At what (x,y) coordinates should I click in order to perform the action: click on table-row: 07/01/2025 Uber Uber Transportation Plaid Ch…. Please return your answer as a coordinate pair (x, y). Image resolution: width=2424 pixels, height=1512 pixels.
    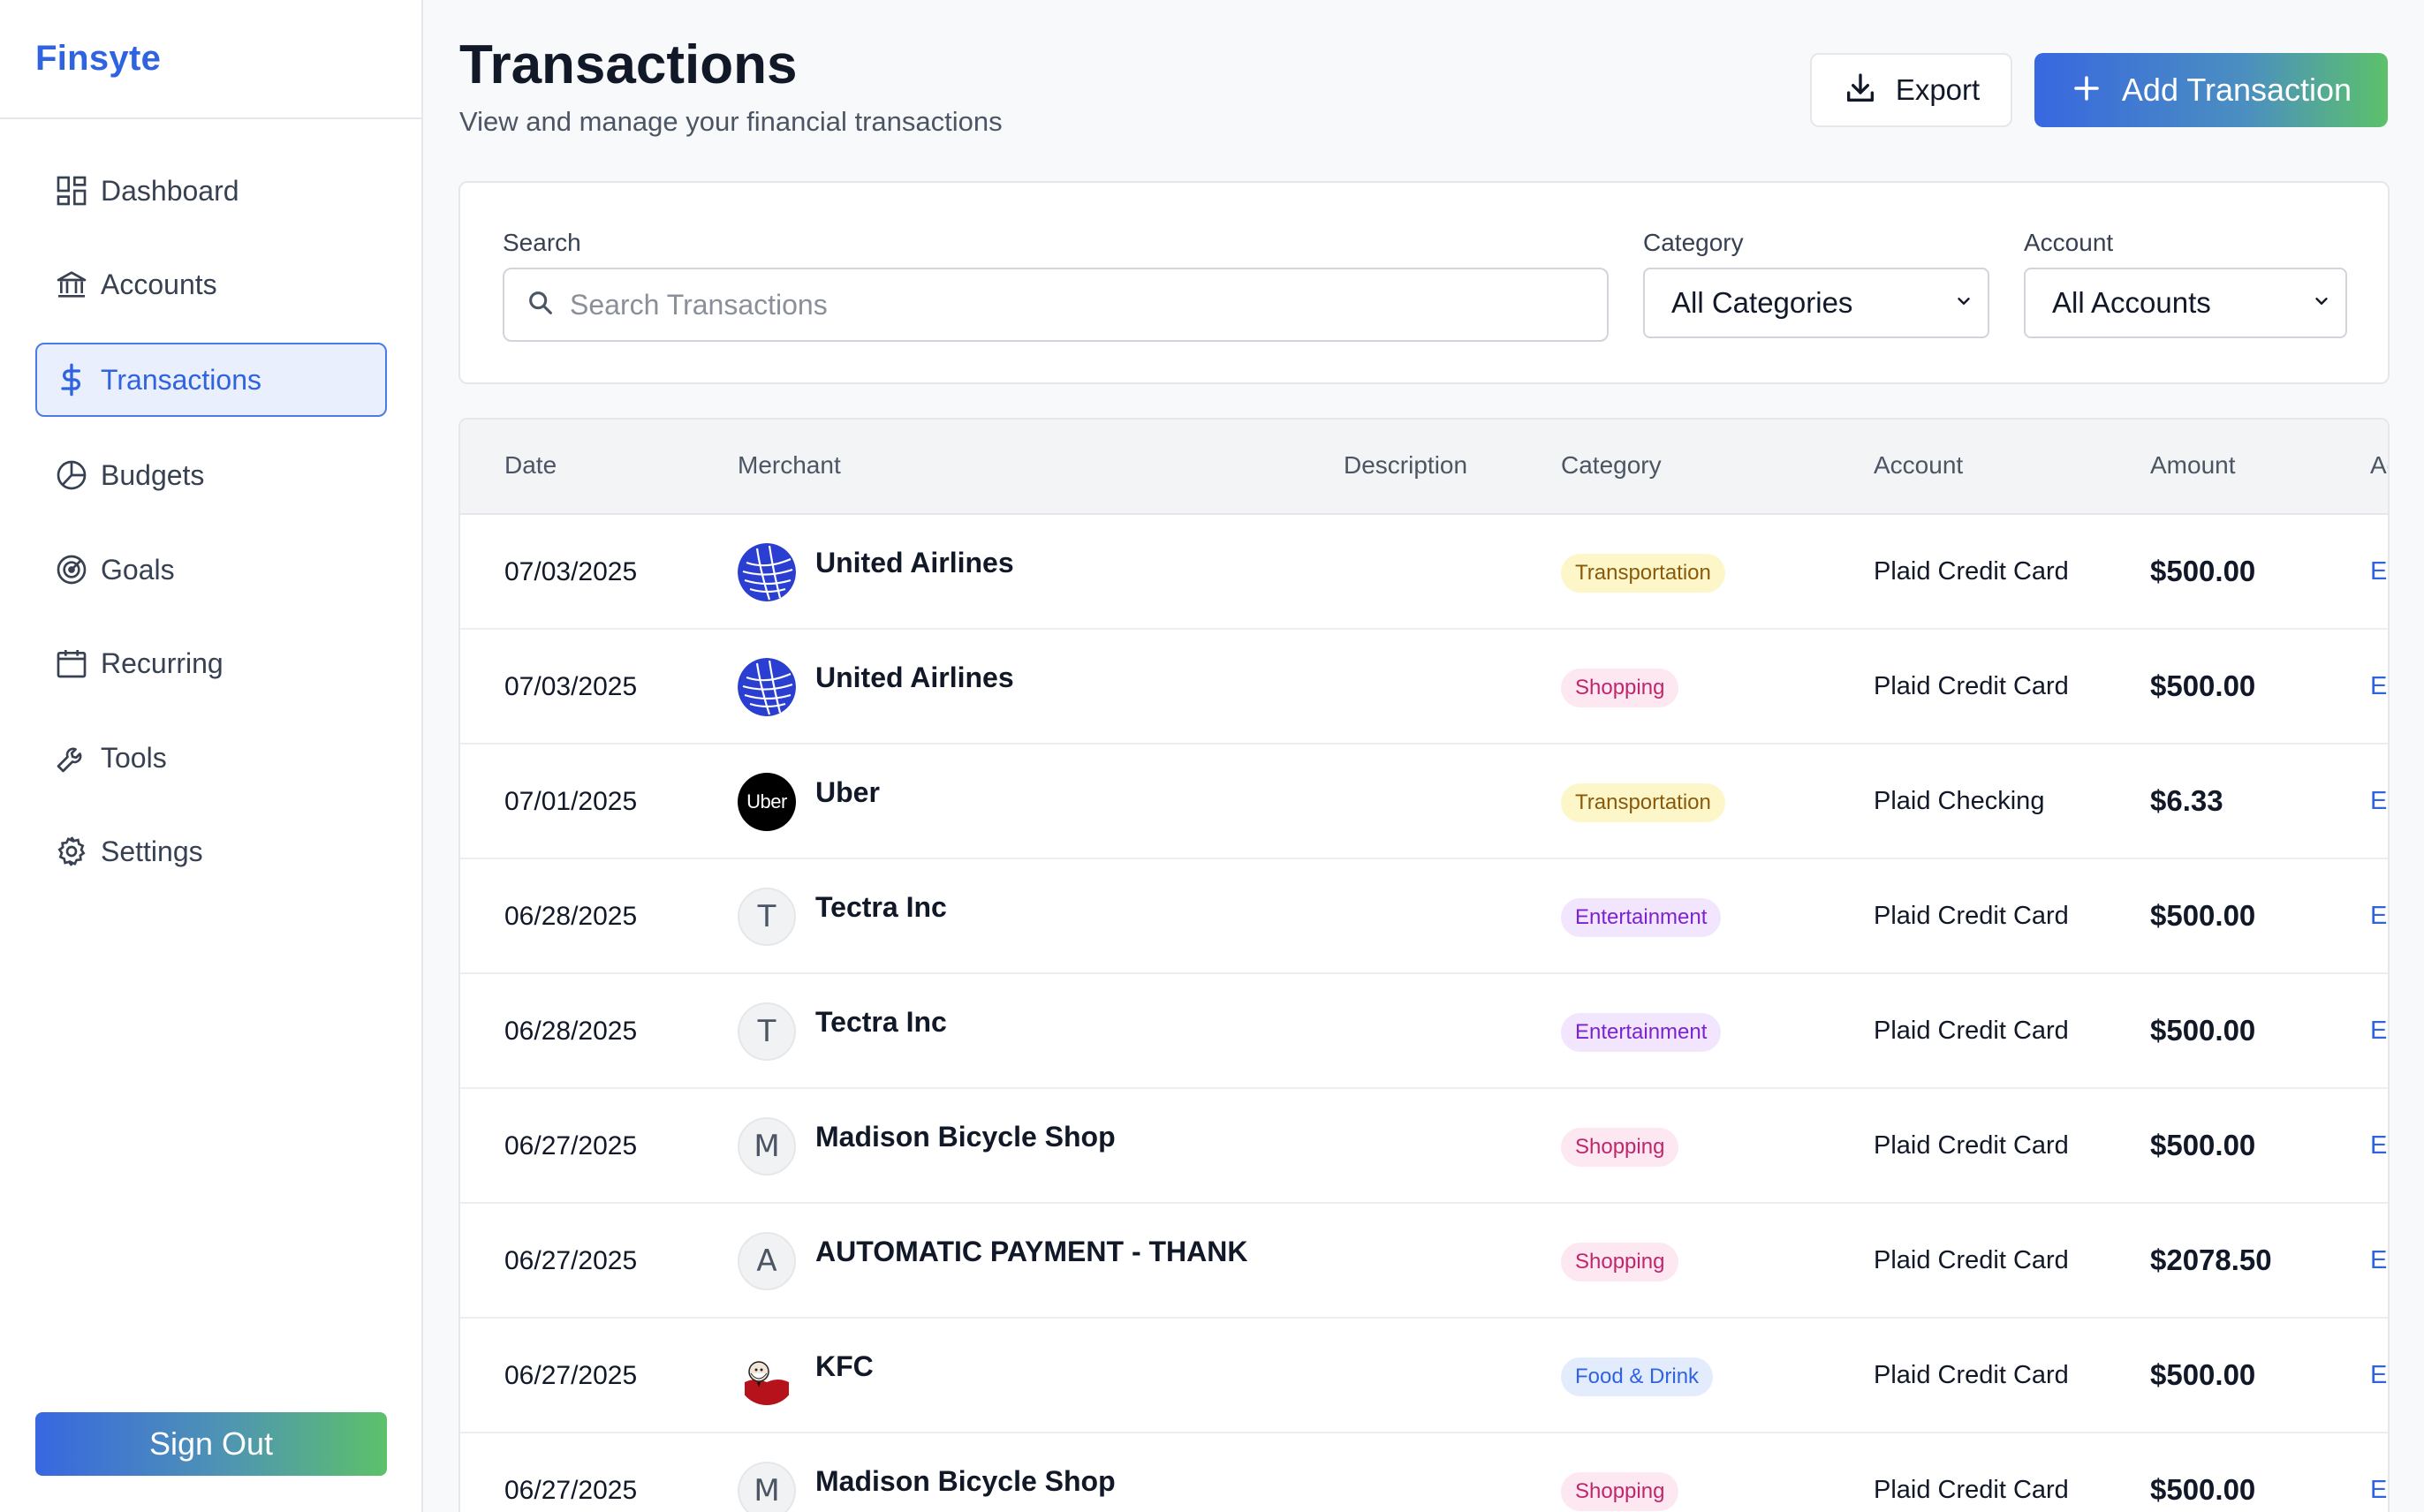
    Looking at the image, I should click on (1424, 802).